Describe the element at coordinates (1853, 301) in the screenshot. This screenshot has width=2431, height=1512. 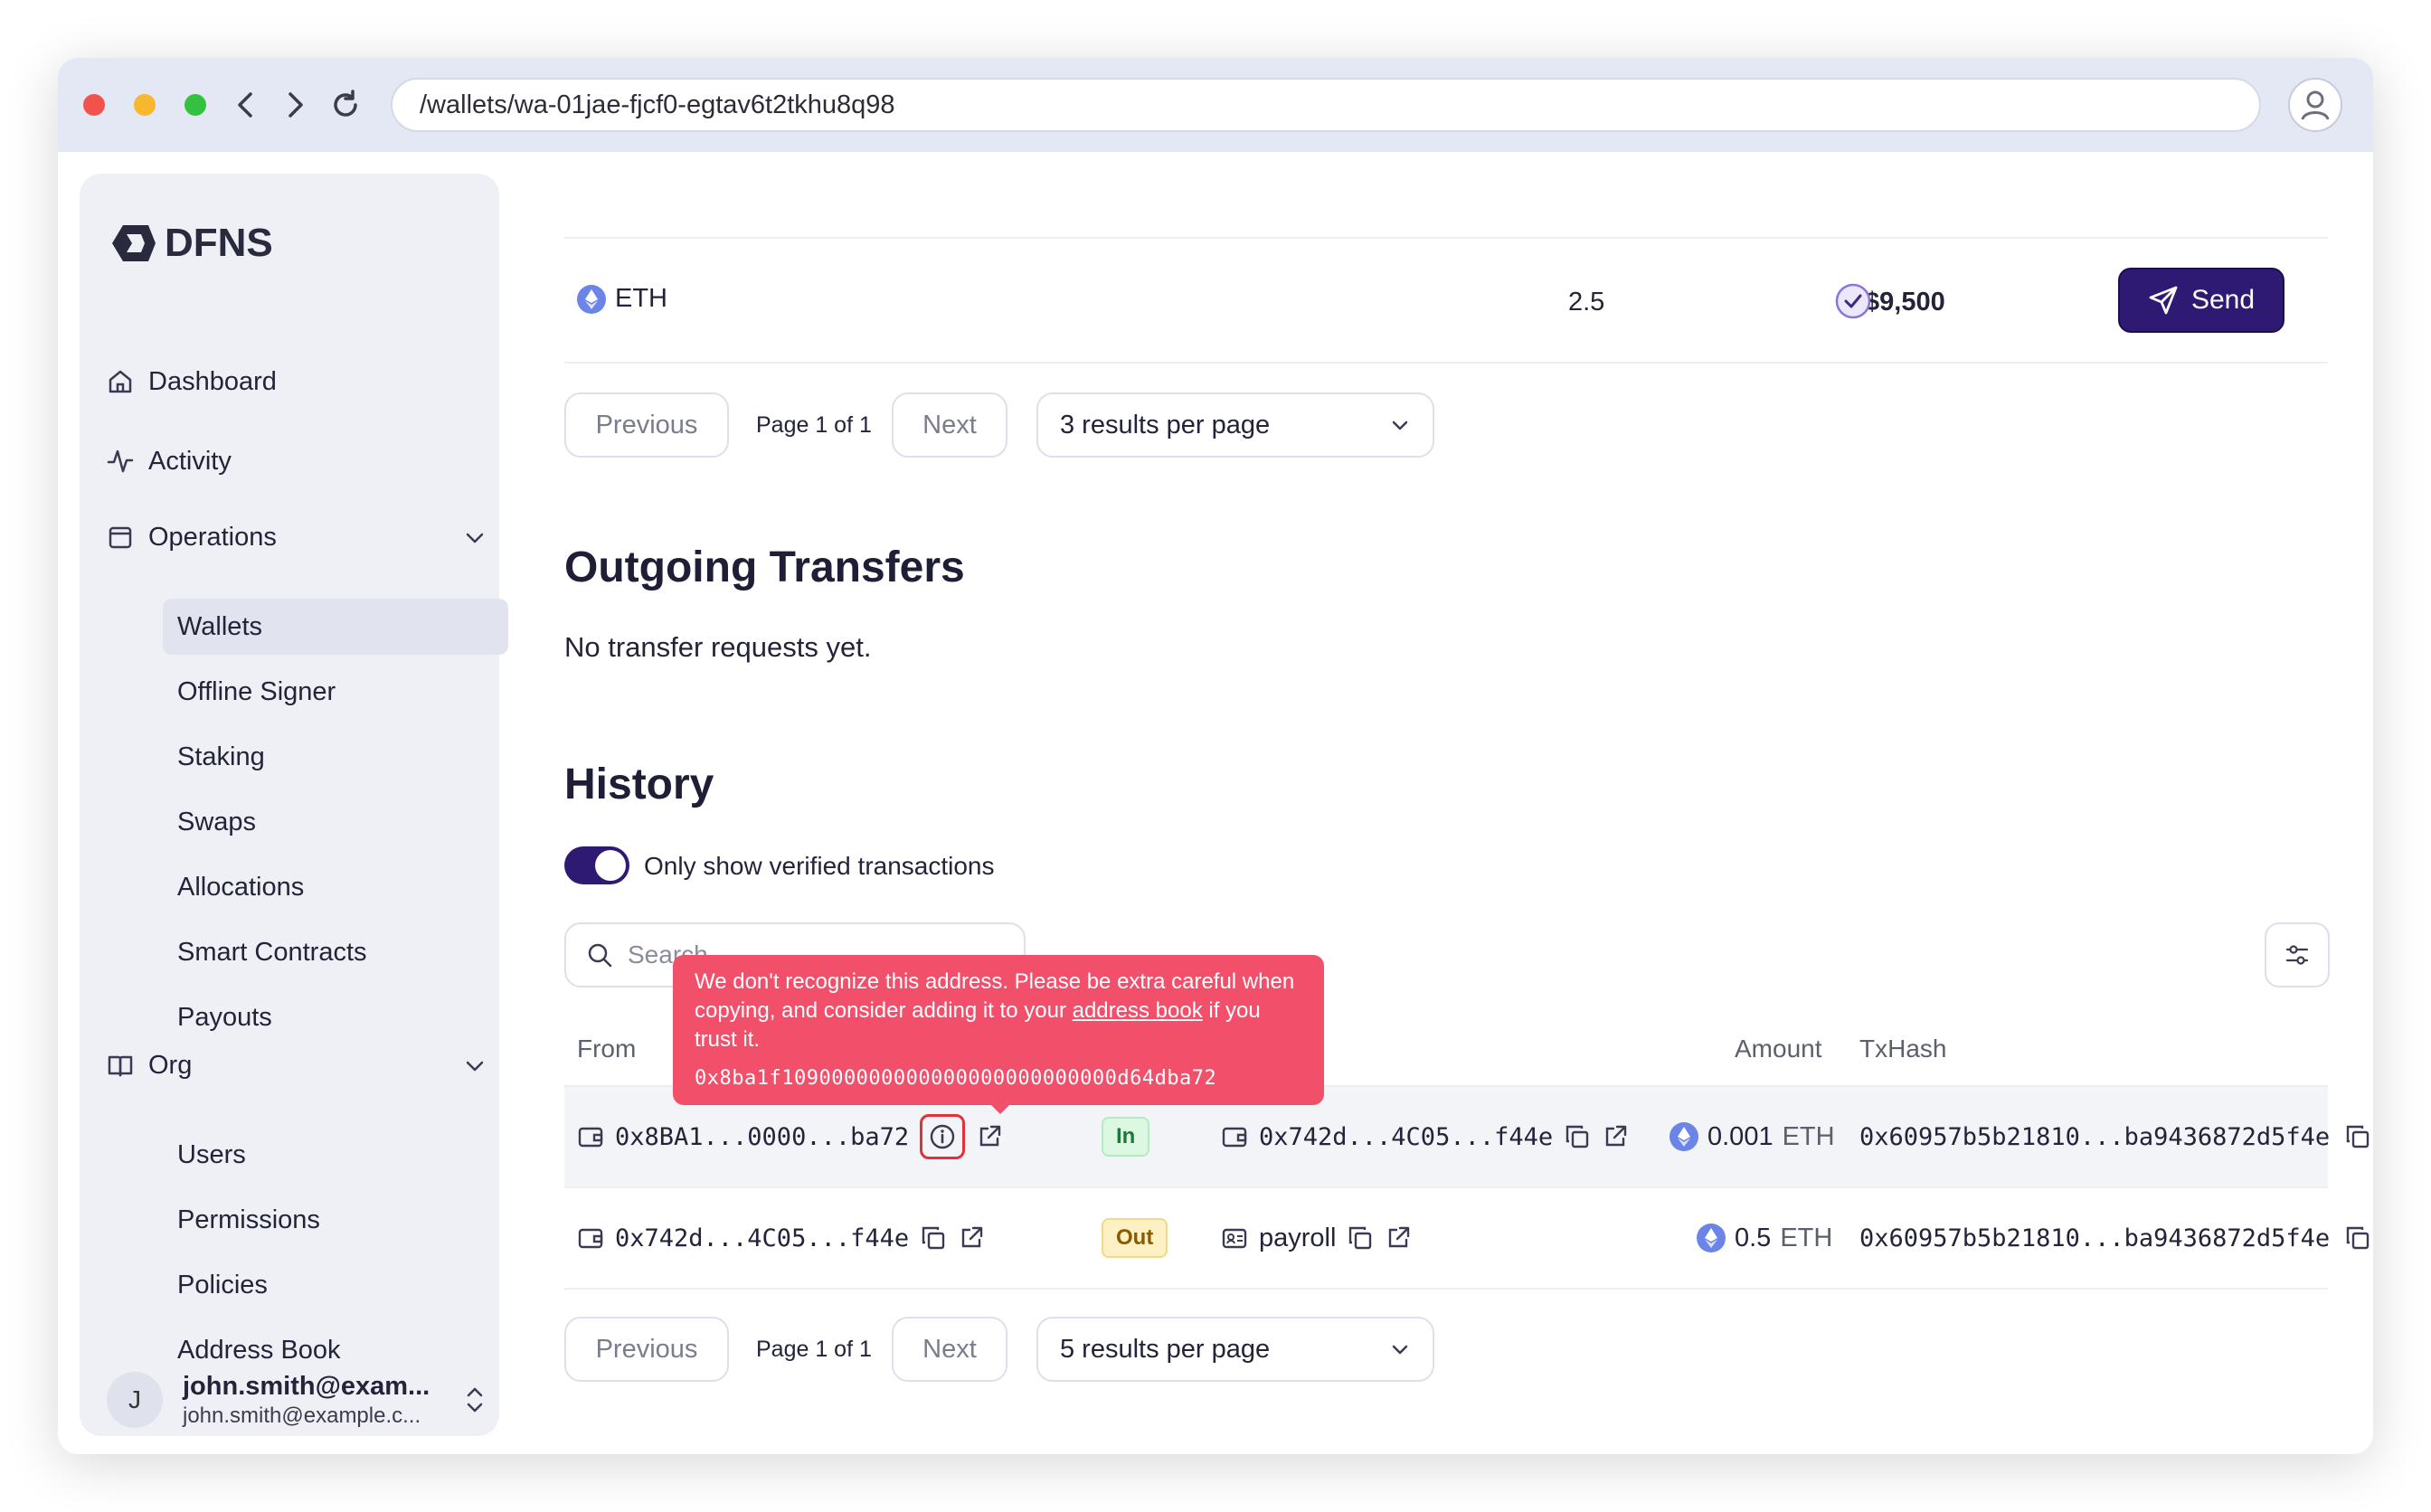
I see `verified-check-icon` at that location.